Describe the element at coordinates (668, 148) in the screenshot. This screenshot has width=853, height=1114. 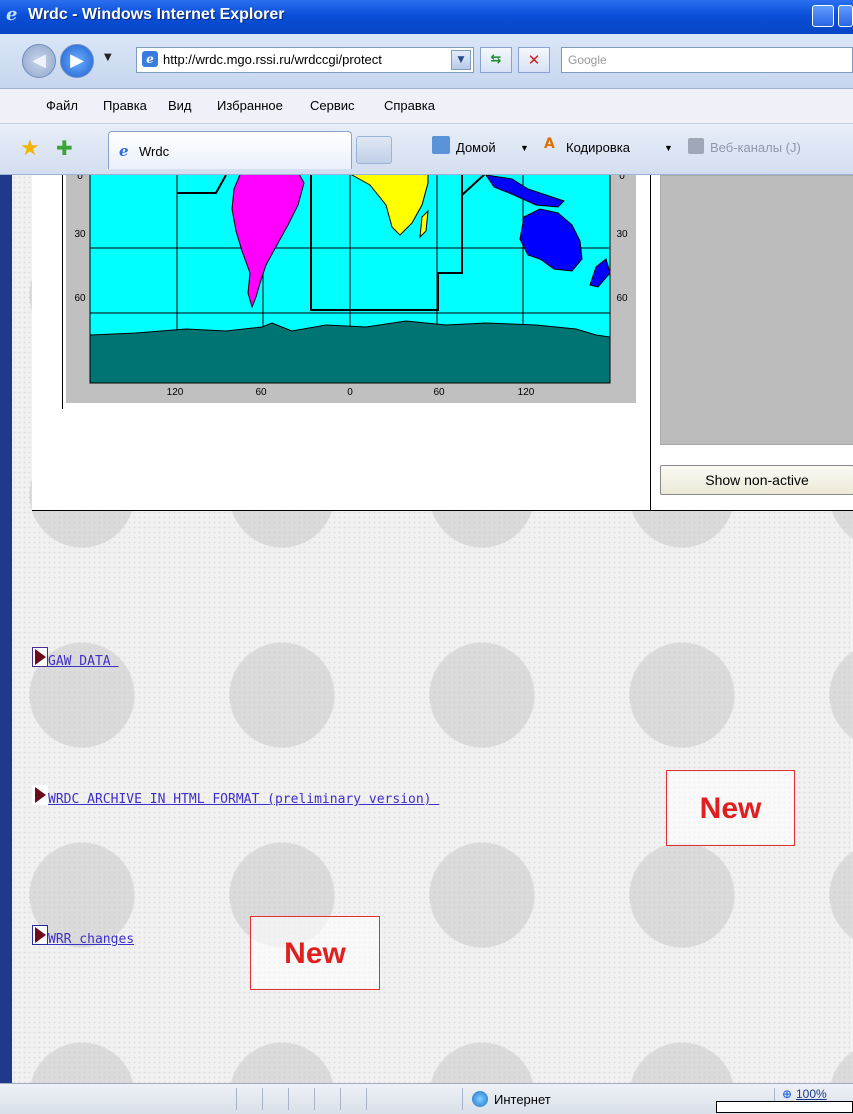
I see `encoding-dropdown-icon: ▼` at that location.